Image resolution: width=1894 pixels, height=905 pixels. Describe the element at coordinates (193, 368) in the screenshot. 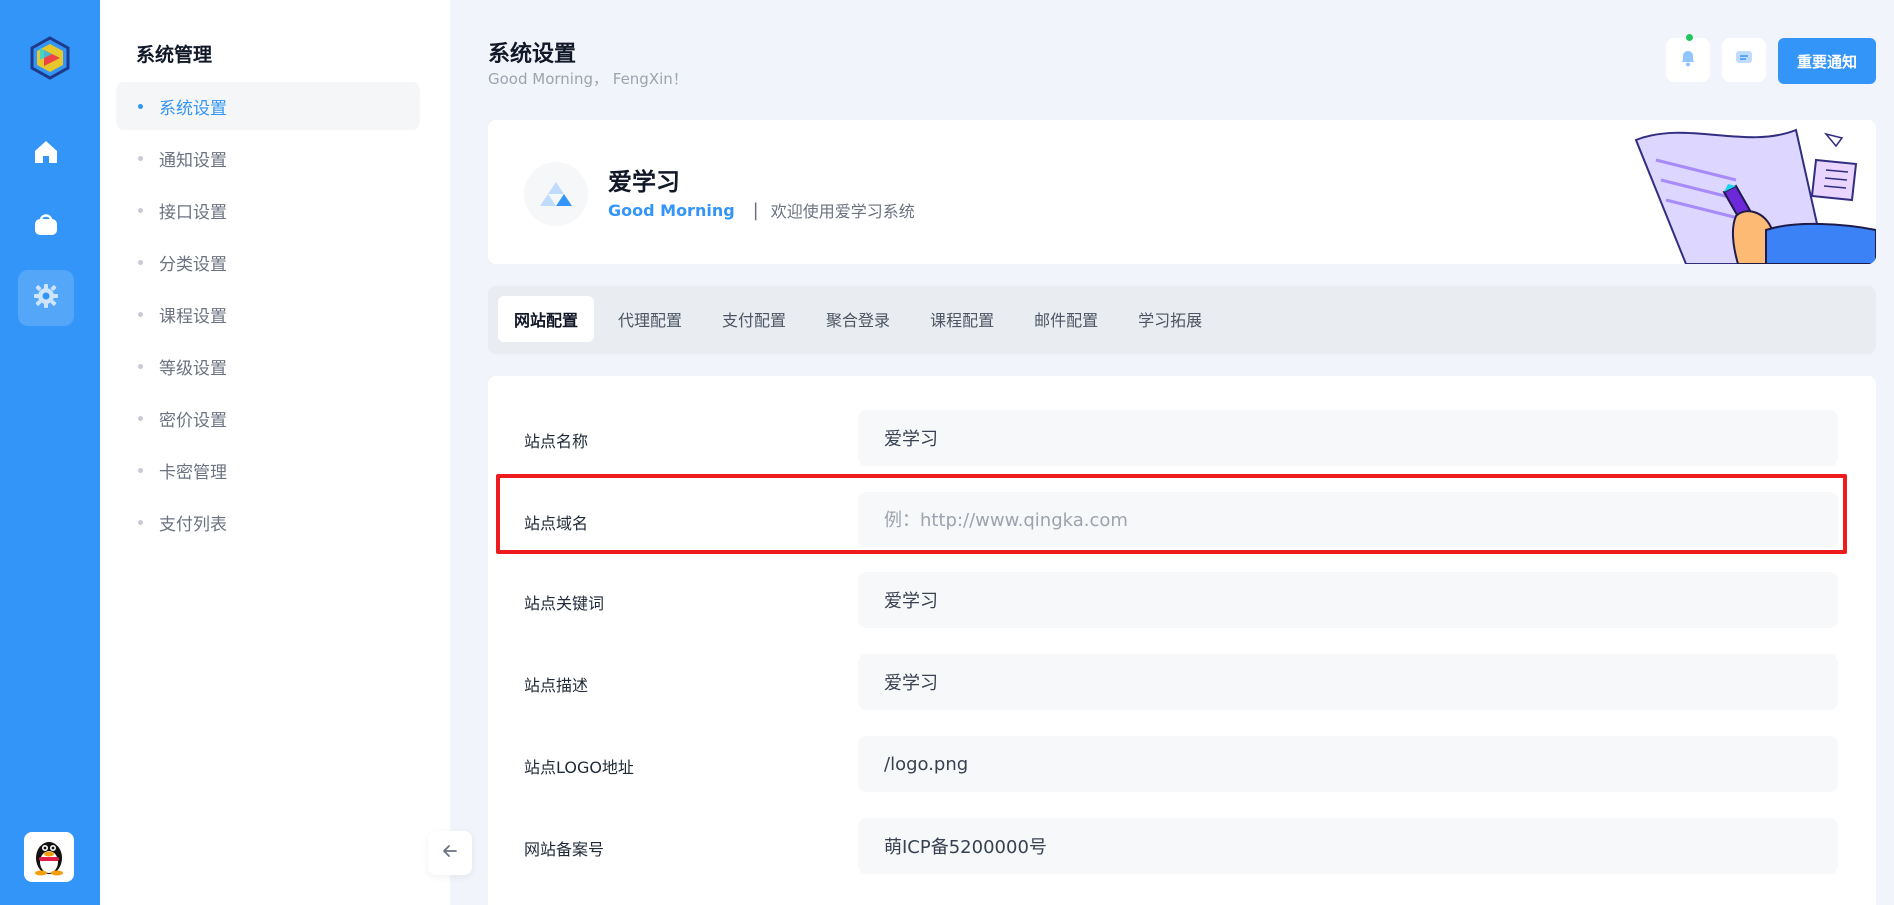

I see `sidebar-item-label: 等级设置` at that location.